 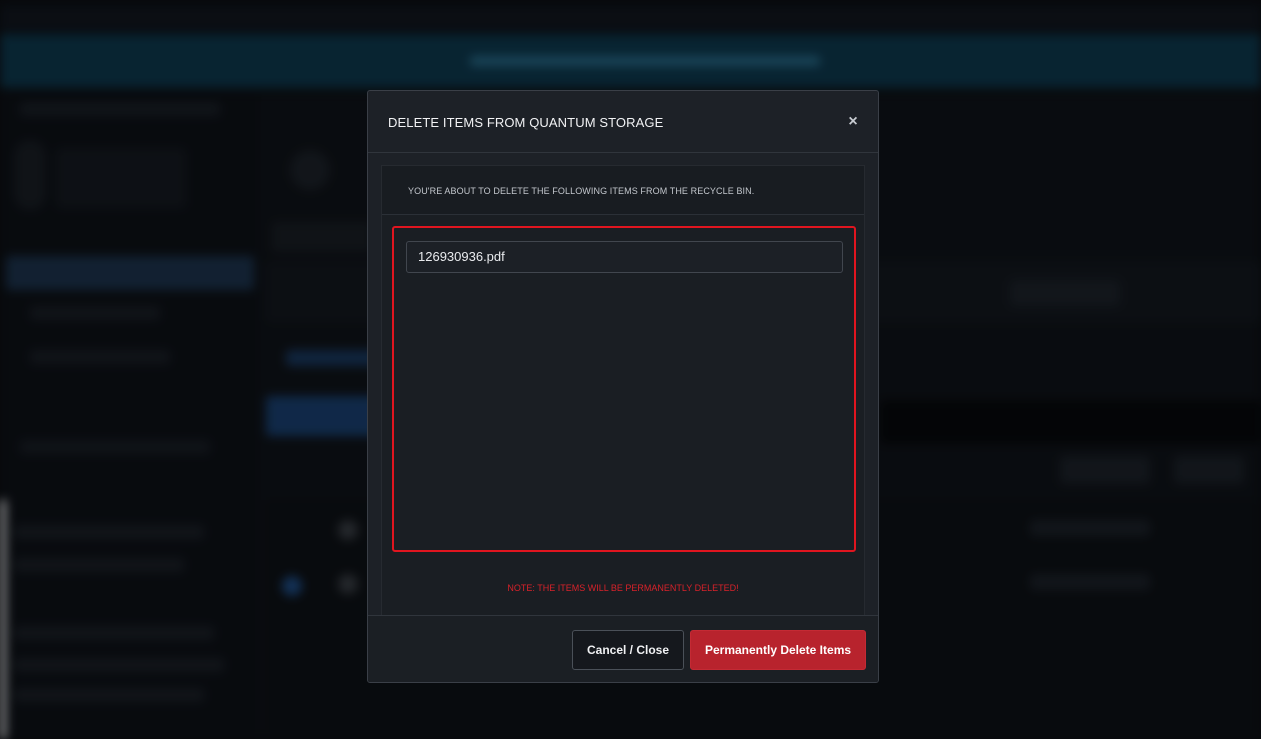 I want to click on cancel-close-button: Cancel / Close, so click(x=628, y=650).